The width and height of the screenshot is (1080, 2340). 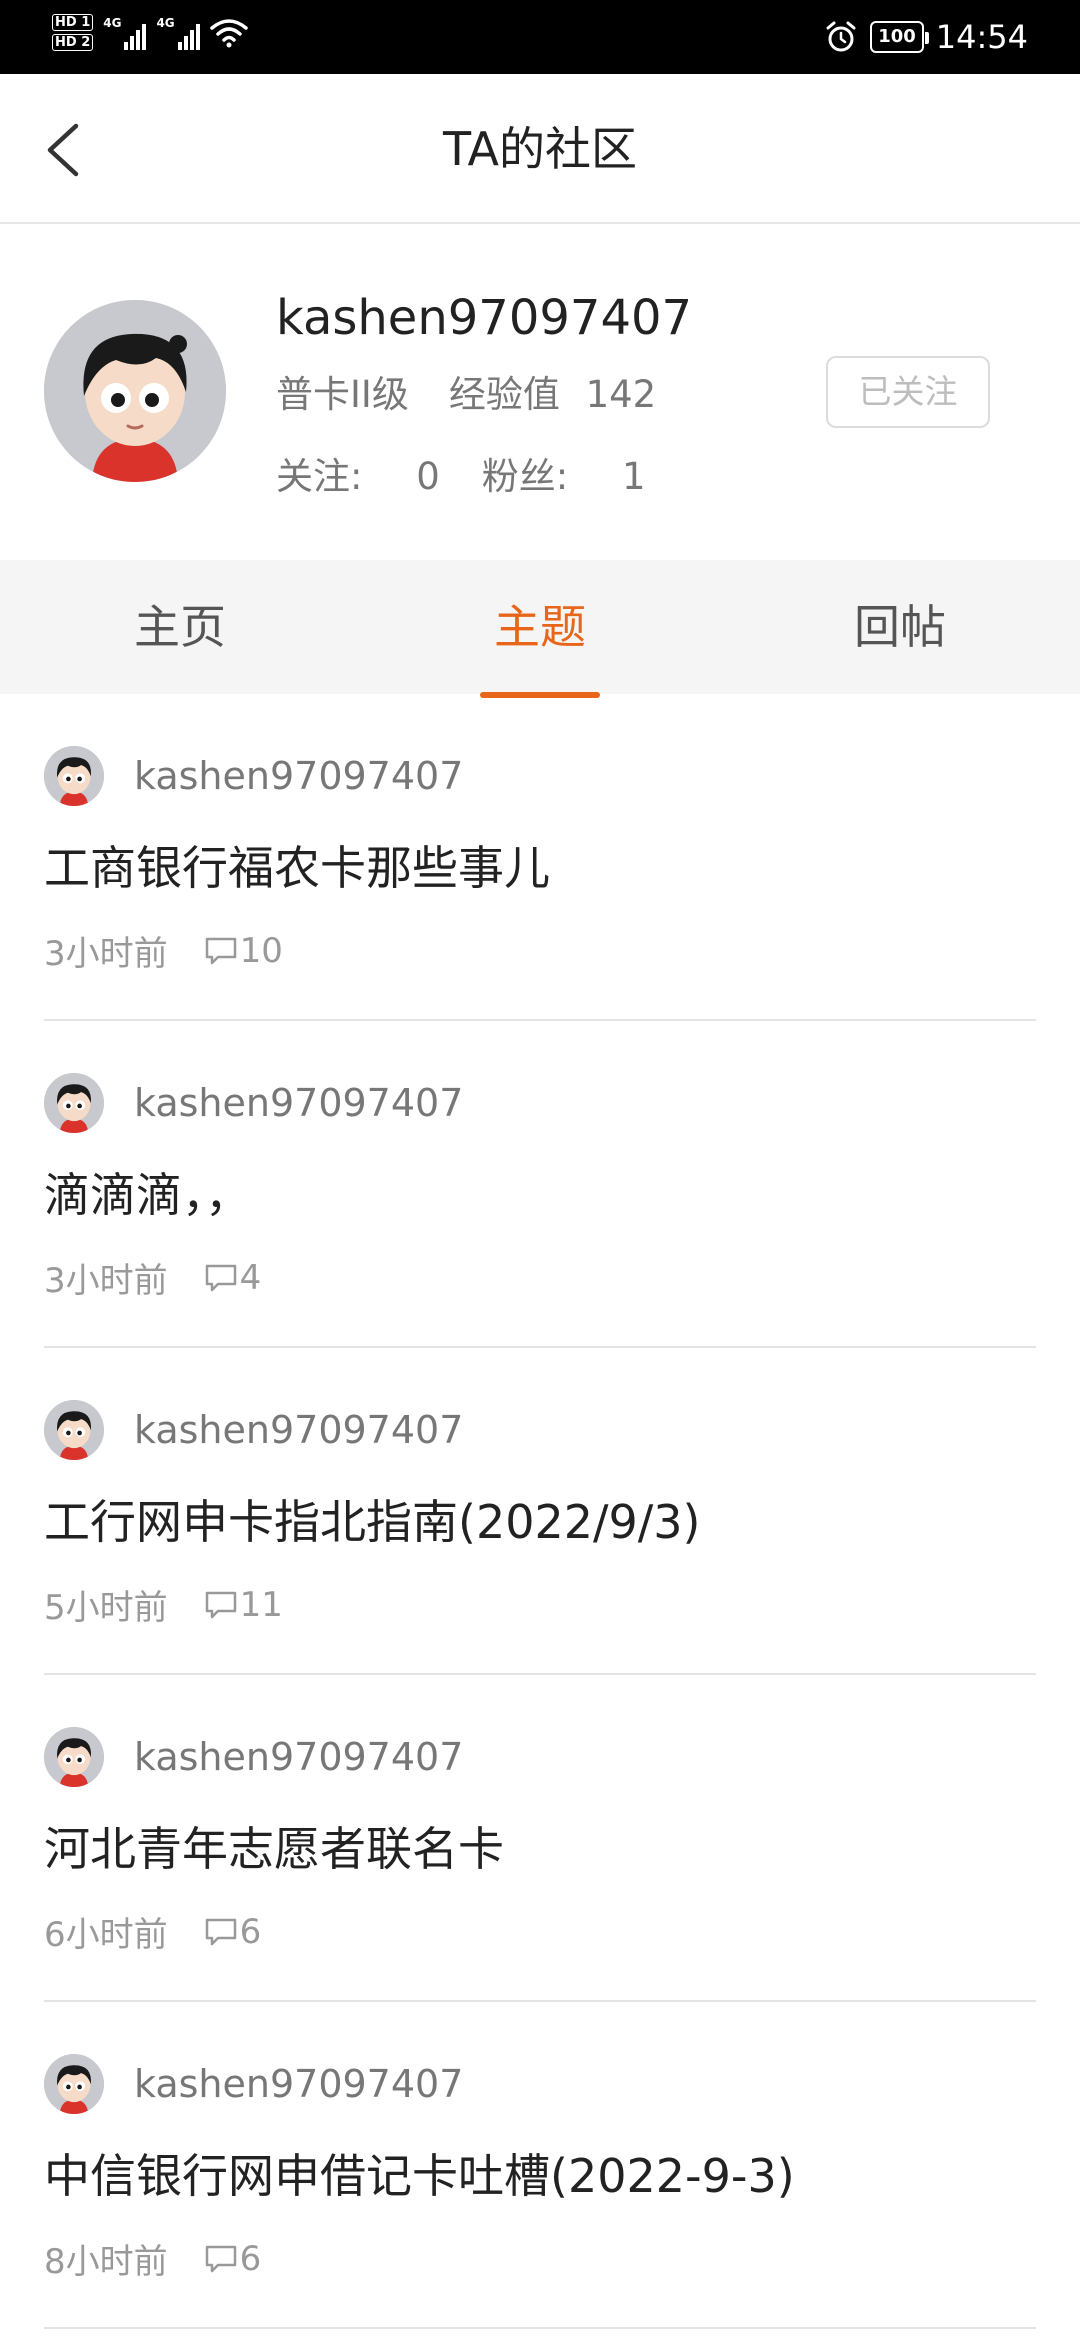 I want to click on following-count: 0, so click(x=428, y=476).